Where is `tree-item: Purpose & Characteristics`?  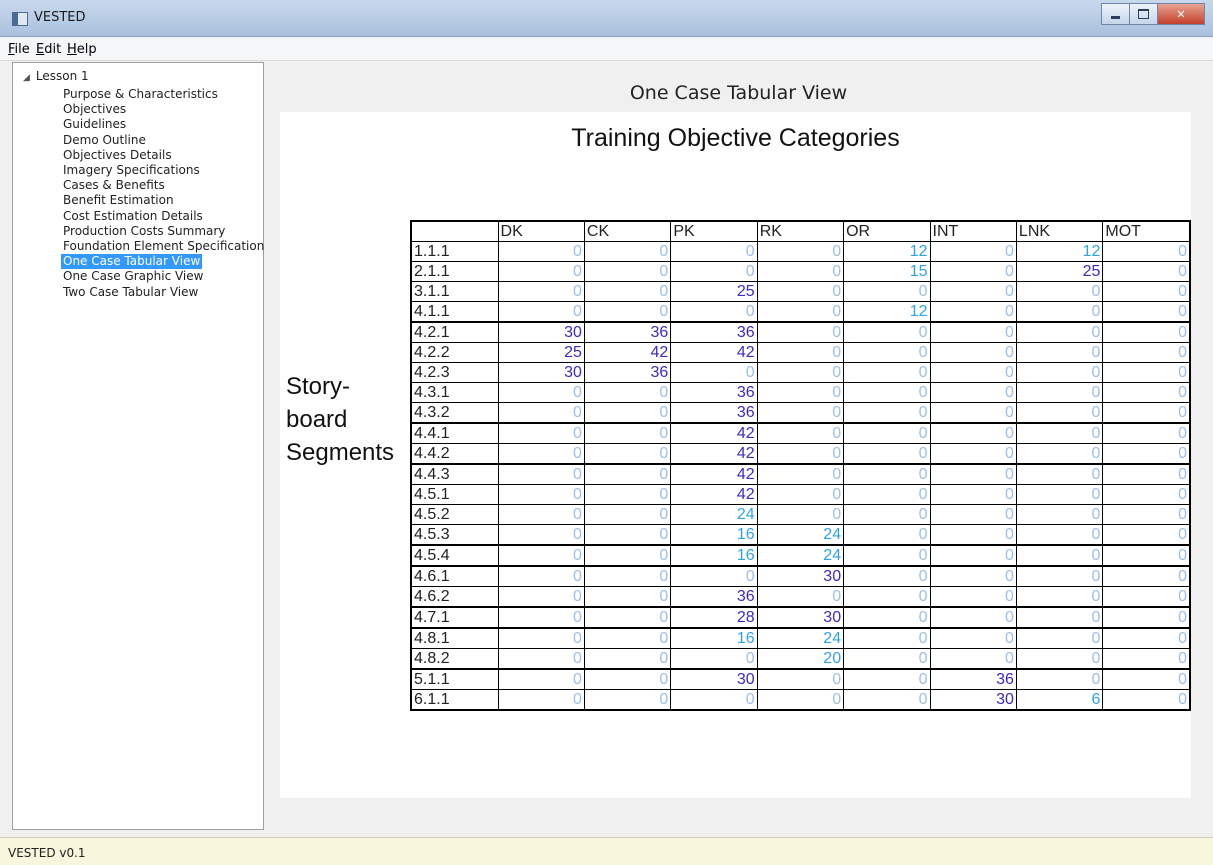
tree-item: Purpose & Characteristics is located at coordinates (140, 94).